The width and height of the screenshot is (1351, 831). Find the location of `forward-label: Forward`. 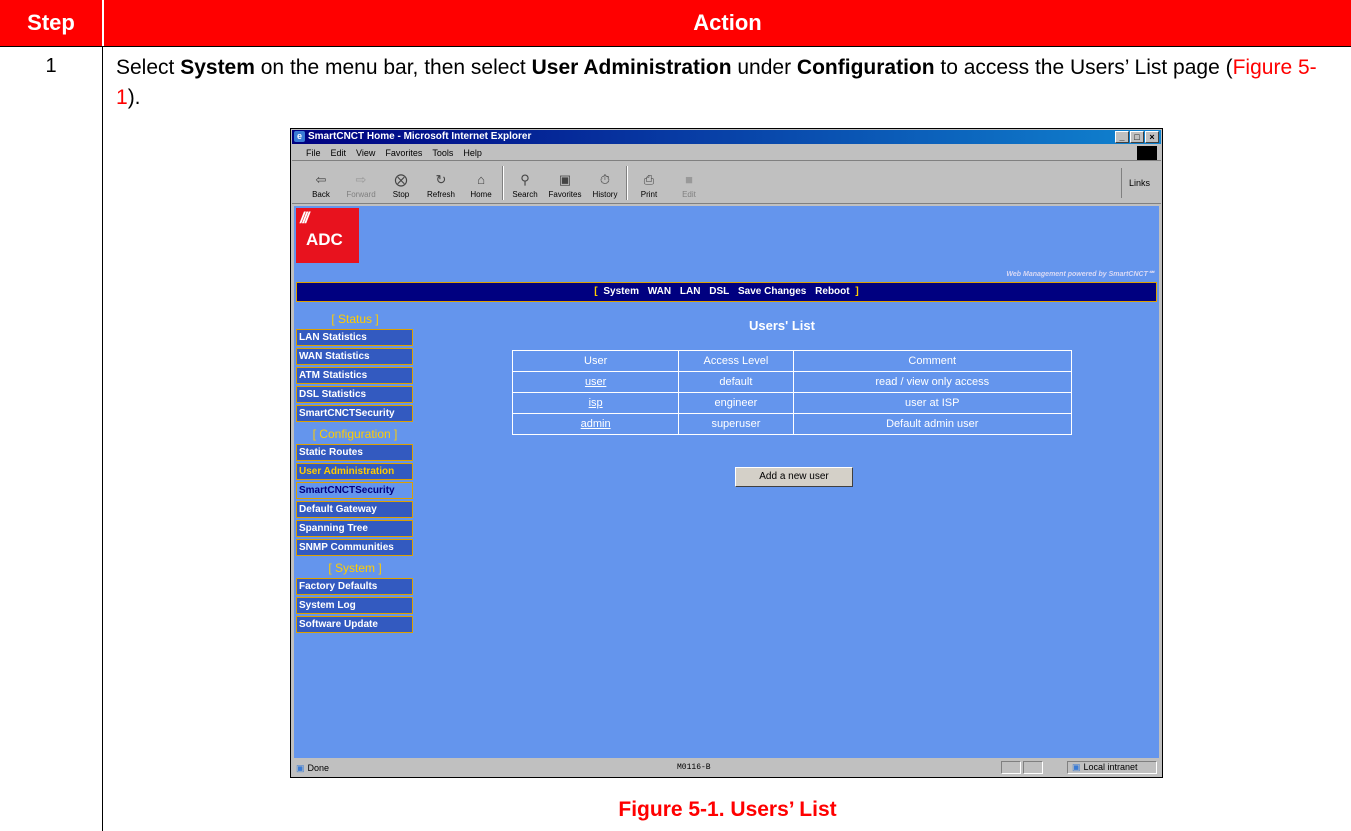

forward-label: Forward is located at coordinates (361, 194).